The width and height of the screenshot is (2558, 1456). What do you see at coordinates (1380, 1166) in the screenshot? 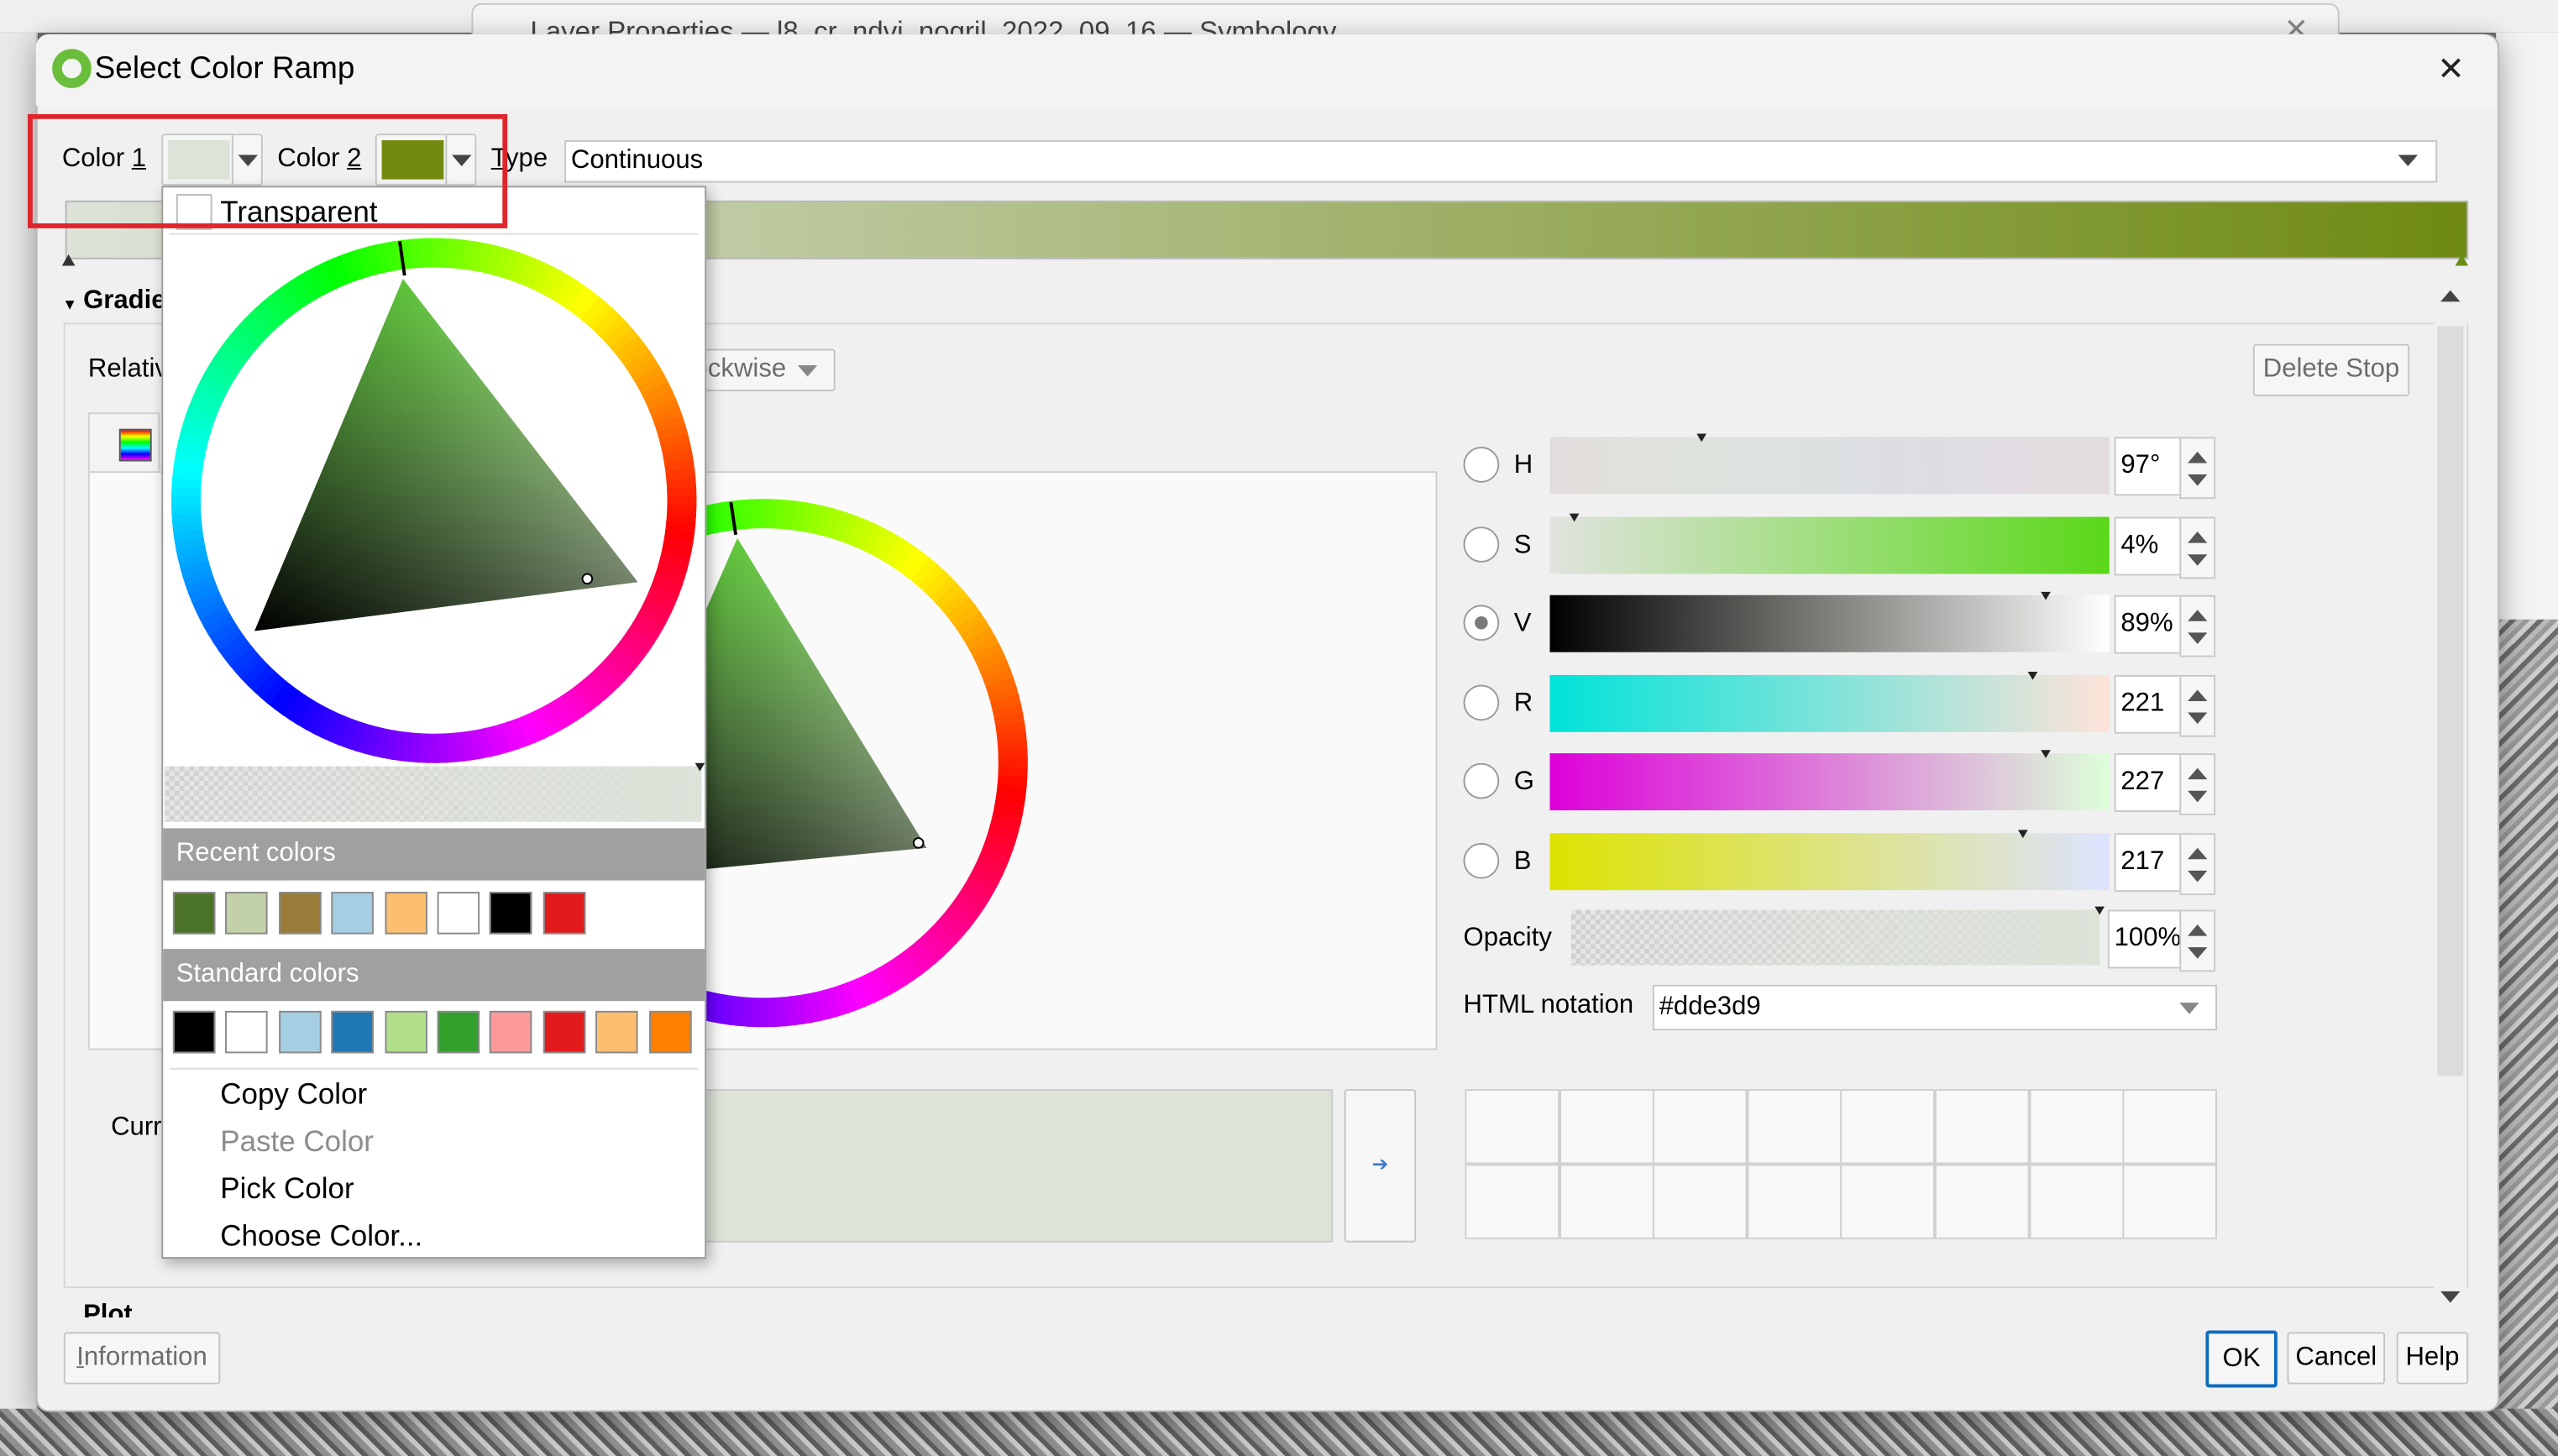
I see `apply-color-button: ➔` at bounding box center [1380, 1166].